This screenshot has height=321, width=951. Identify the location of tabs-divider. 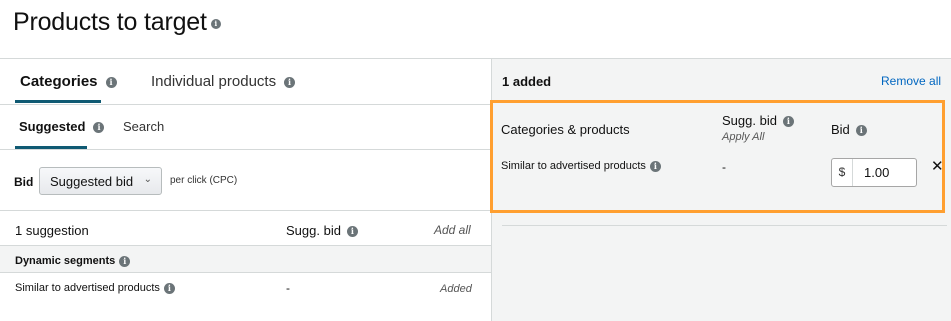
(245, 104).